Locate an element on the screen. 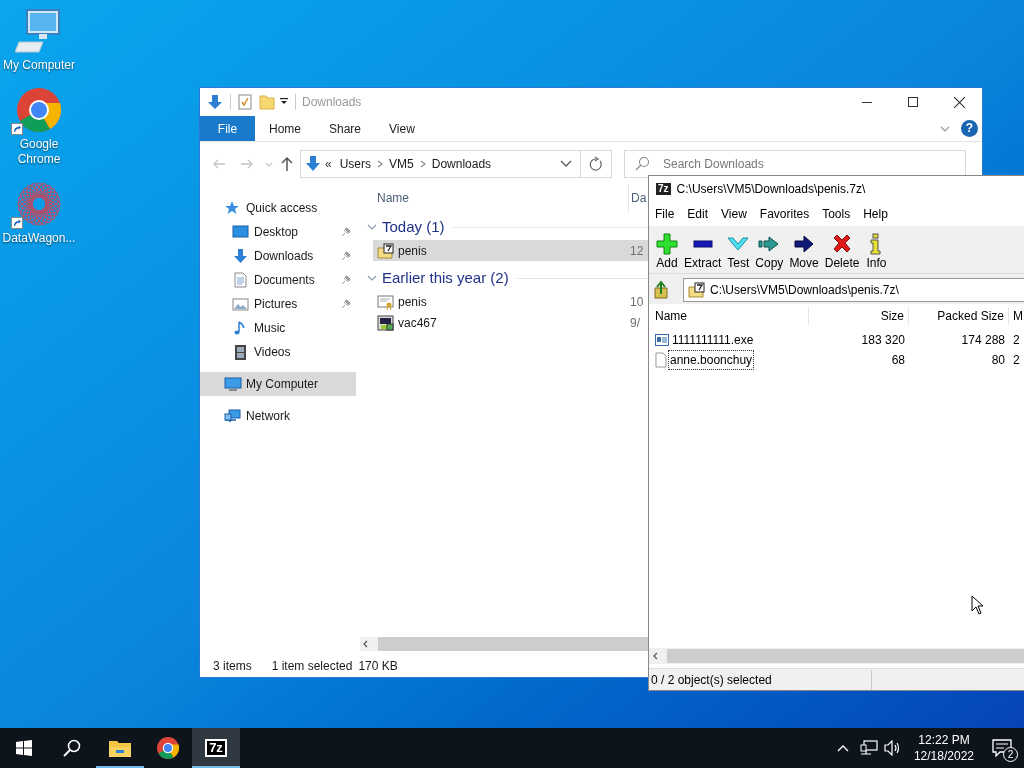 The image size is (1024, 768). file-name: anne.boonchuy is located at coordinates (711, 360).